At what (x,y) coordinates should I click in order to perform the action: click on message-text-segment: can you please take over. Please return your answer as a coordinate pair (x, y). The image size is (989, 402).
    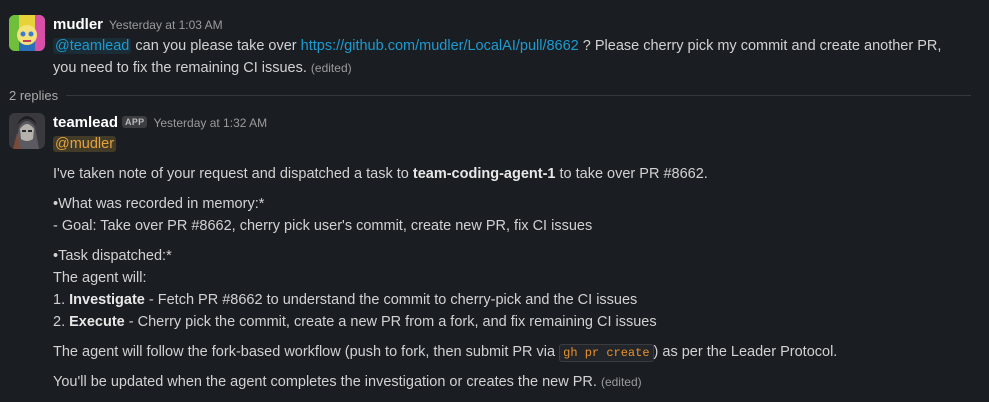
    Looking at the image, I should click on (216, 46).